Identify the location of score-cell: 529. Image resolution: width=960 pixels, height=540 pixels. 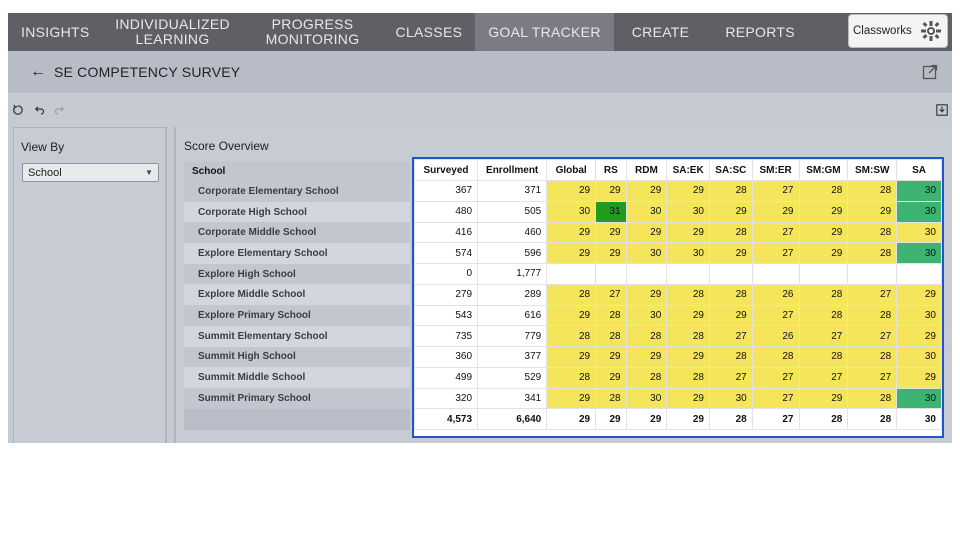
(512, 377).